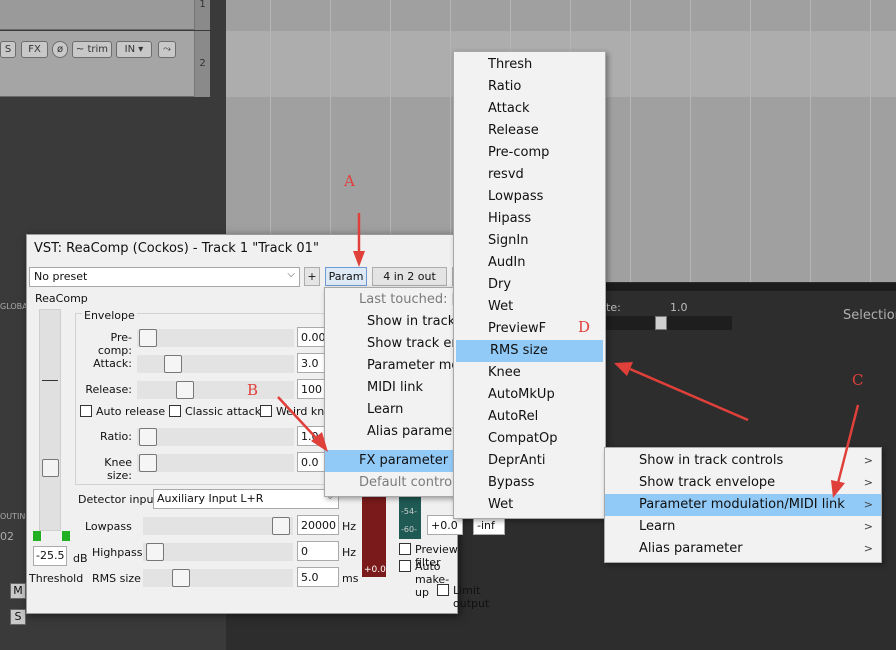 The height and width of the screenshot is (650, 896). What do you see at coordinates (584, 327) in the screenshot?
I see `annotation-label-d: D` at bounding box center [584, 327].